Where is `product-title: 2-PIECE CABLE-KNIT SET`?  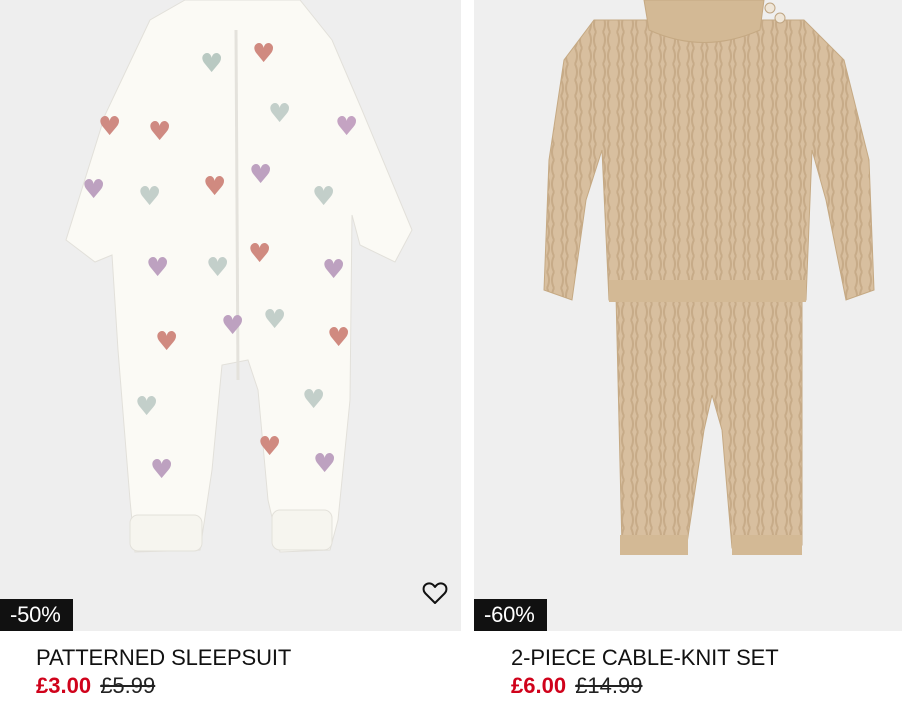 product-title: 2-PIECE CABLE-KNIT SET is located at coordinates (706, 658).